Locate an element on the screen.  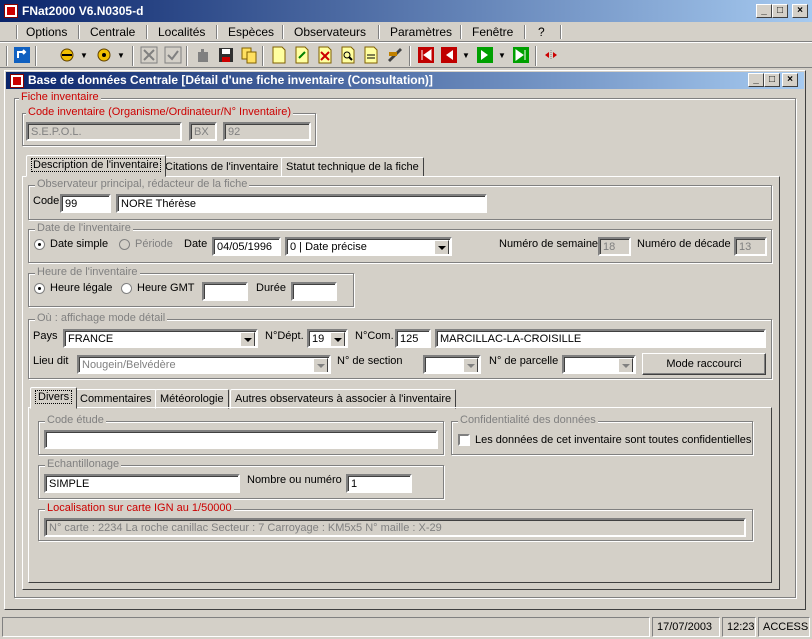
echantillonage-field: SIMPLE is located at coordinates (142, 483).